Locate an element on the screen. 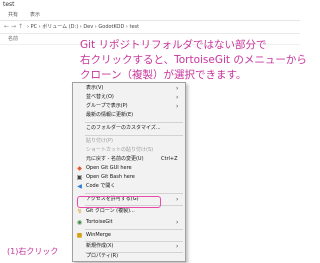 Image resolution: width=320 pixels, height=263 pixels. menu-item-label: WinMerge is located at coordinates (98, 235).